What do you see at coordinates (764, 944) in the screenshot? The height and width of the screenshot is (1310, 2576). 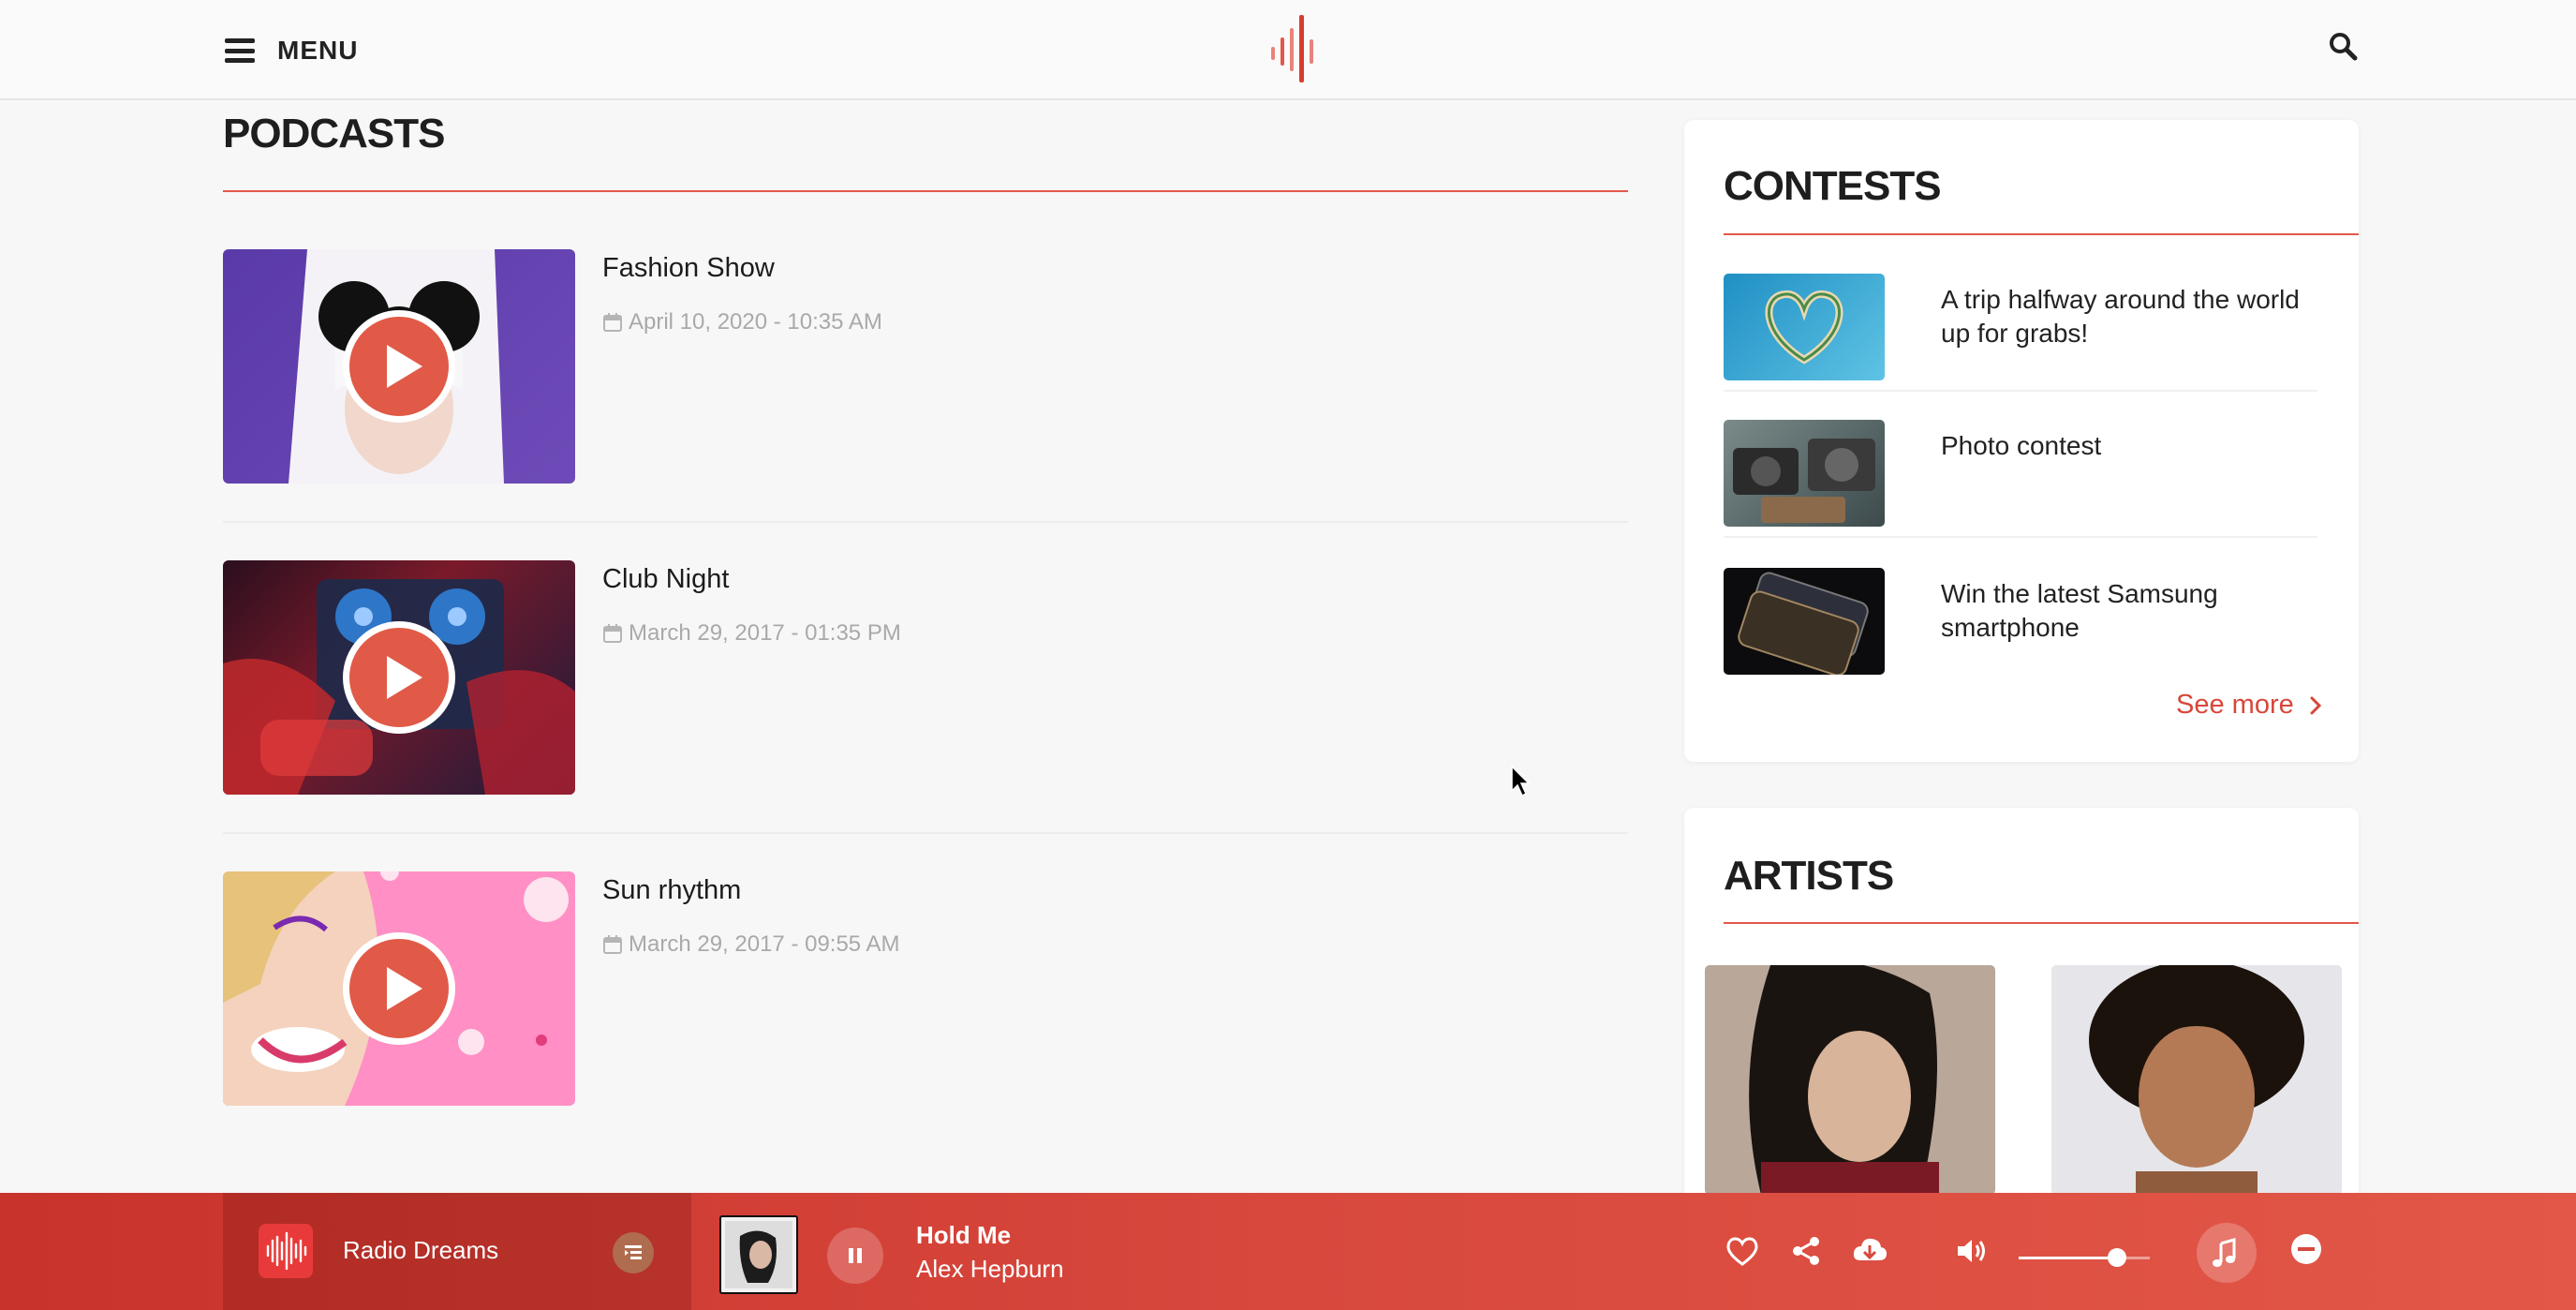 I see `podcast-date-text: March 29, 2017 - 09:55 AM` at bounding box center [764, 944].